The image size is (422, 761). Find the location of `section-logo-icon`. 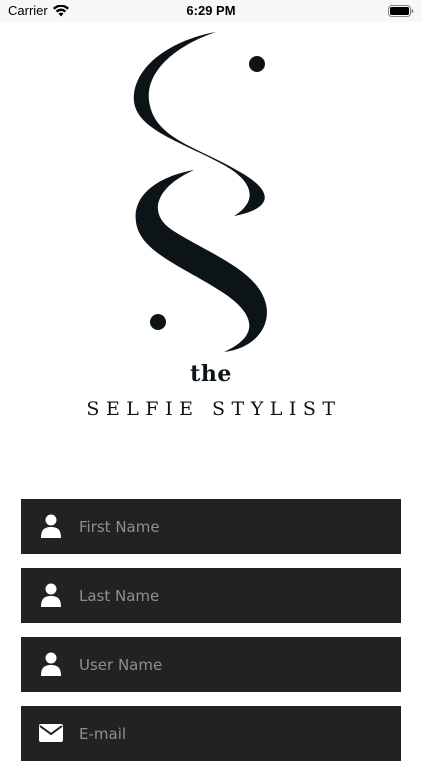

section-logo-icon is located at coordinates (200, 192).